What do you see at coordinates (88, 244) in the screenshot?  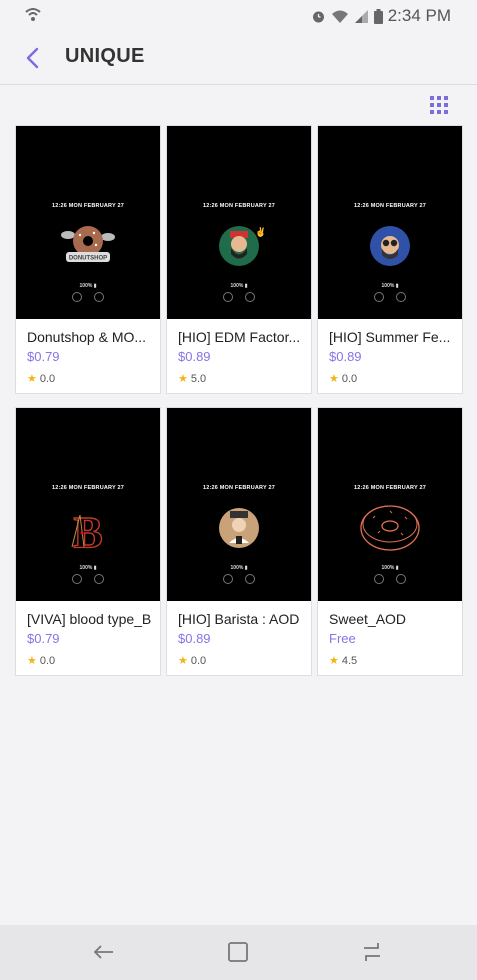 I see `donut-shop-art: DONUTSHOP` at bounding box center [88, 244].